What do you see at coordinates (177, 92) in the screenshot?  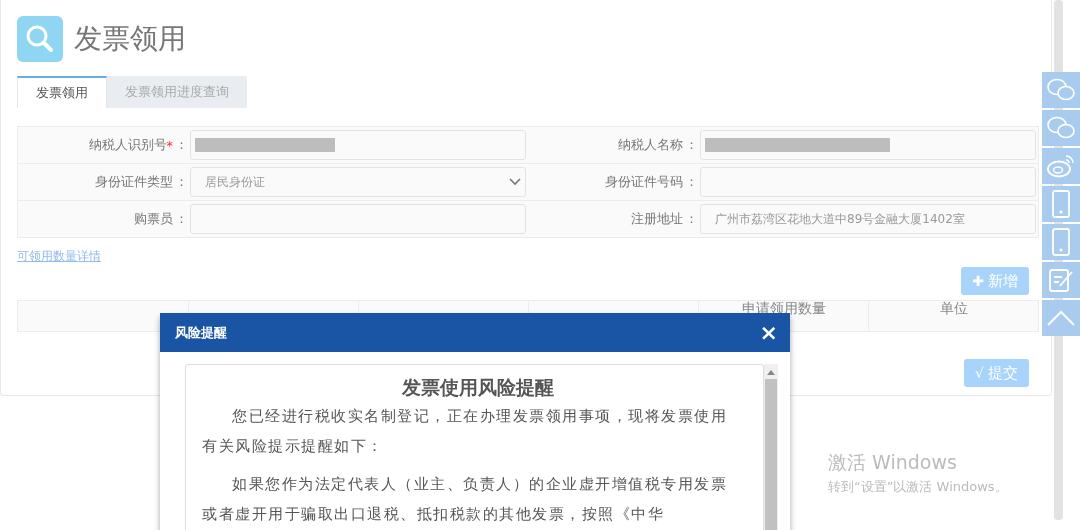 I see `tab: 发票领用进度查询` at bounding box center [177, 92].